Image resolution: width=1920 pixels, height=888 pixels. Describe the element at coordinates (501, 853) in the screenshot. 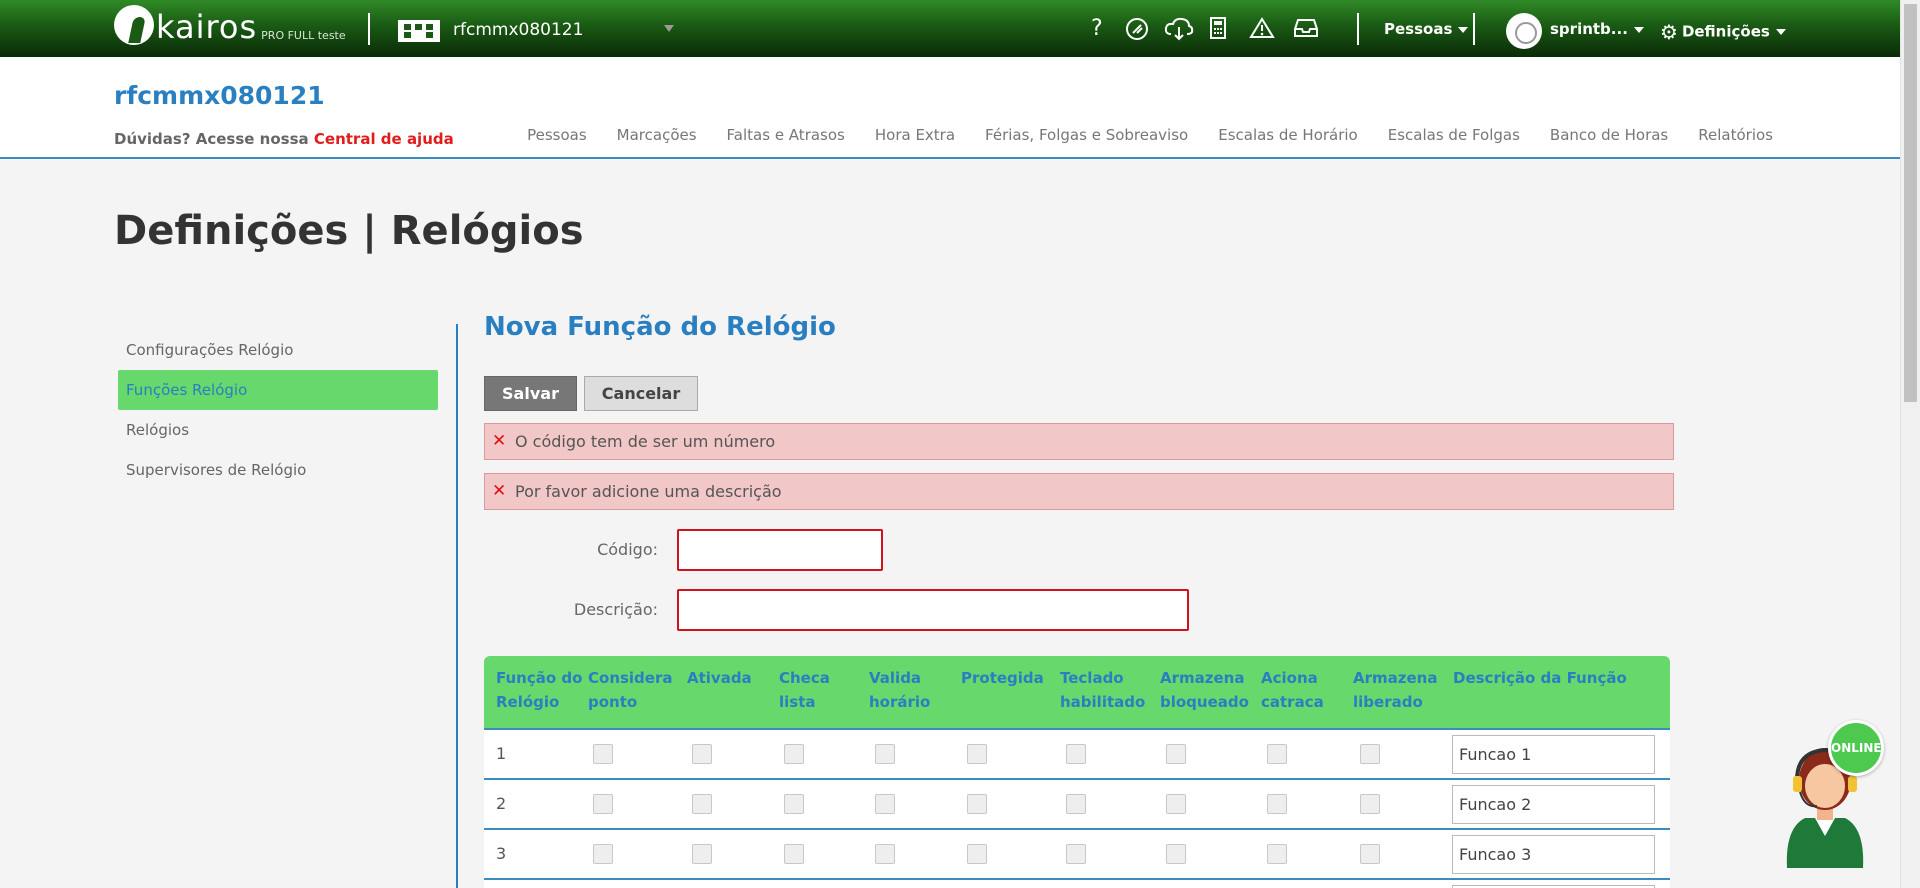

I see `function-number: 3` at that location.